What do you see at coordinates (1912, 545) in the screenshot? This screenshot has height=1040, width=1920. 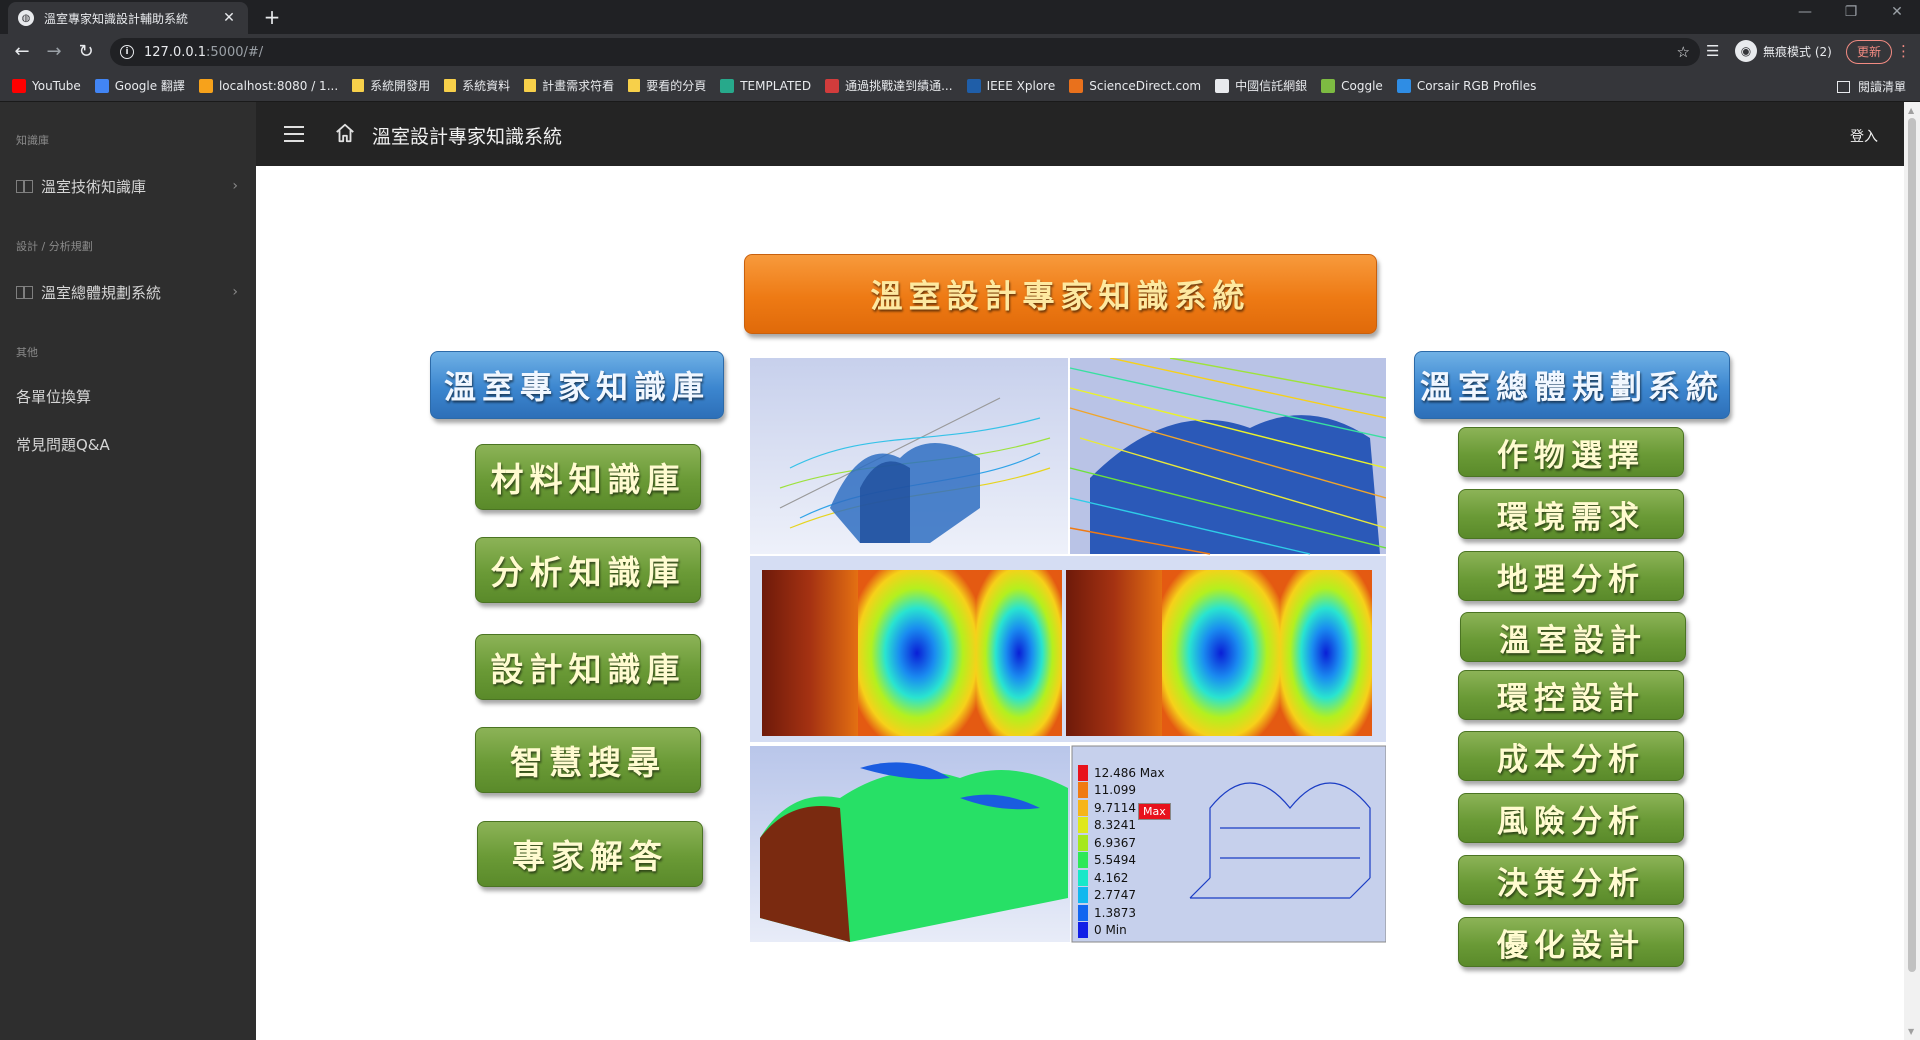 I see `scrollbar-thumb` at bounding box center [1912, 545].